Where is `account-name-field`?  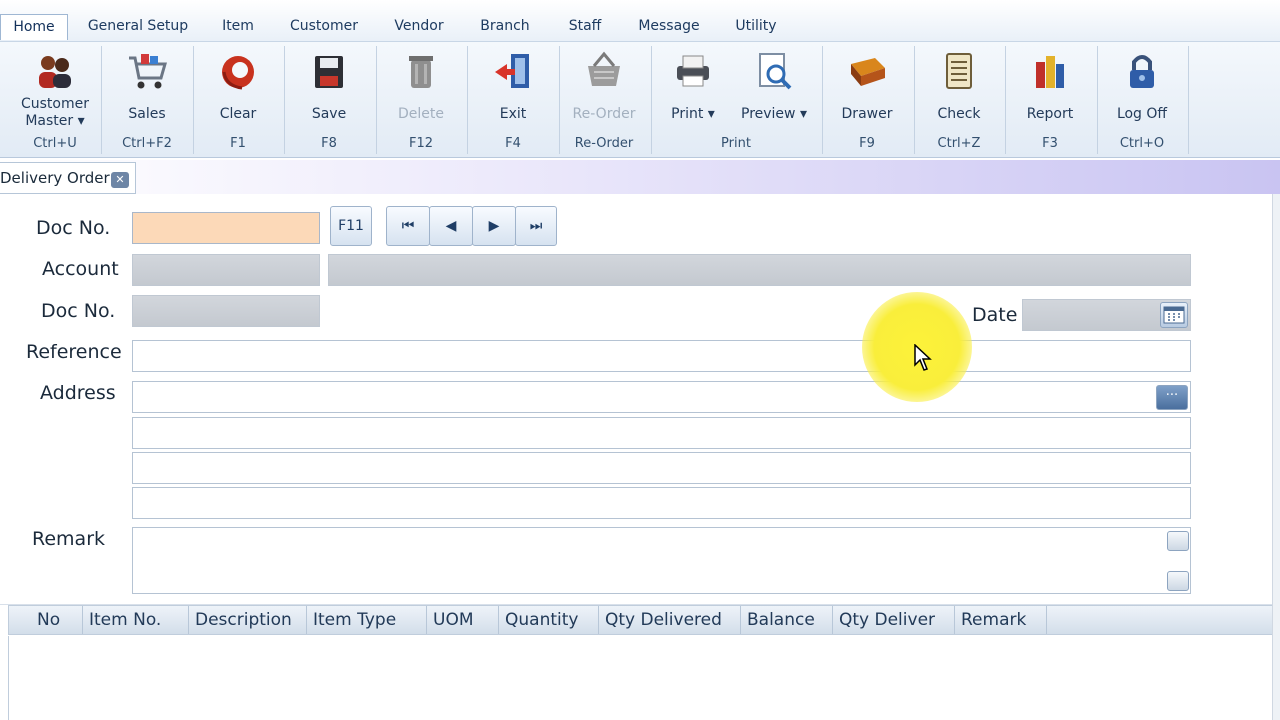
account-name-field is located at coordinates (759, 270).